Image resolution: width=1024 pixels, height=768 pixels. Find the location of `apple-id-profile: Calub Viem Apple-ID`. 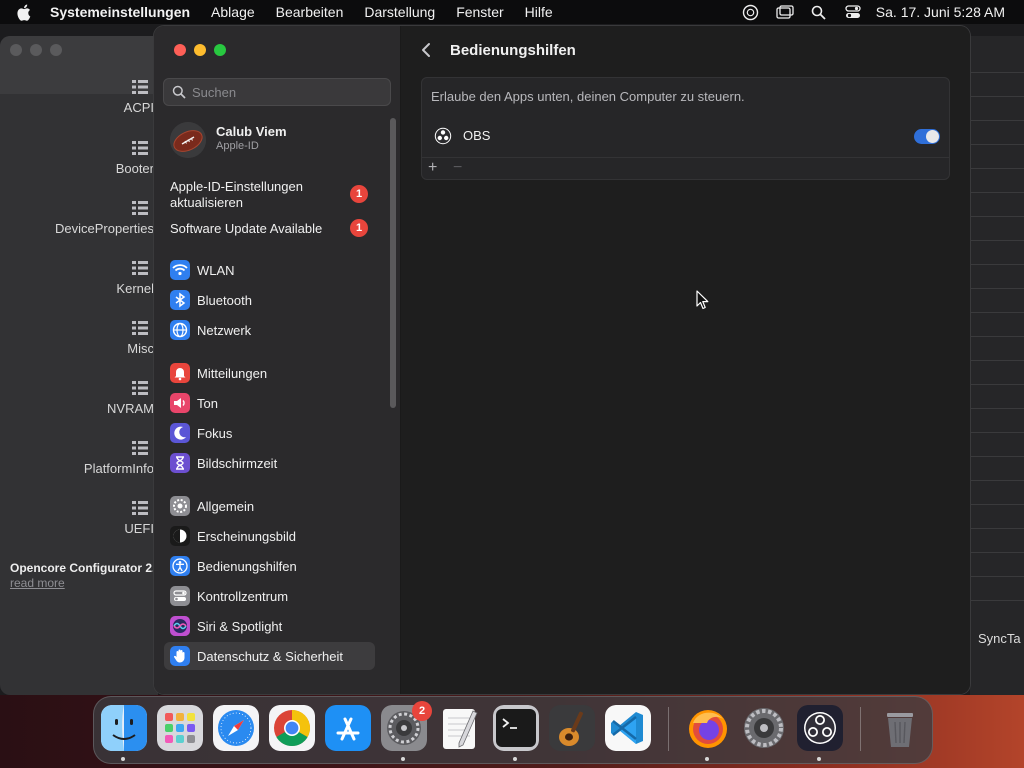

apple-id-profile: Calub Viem Apple-ID is located at coordinates (280, 140).